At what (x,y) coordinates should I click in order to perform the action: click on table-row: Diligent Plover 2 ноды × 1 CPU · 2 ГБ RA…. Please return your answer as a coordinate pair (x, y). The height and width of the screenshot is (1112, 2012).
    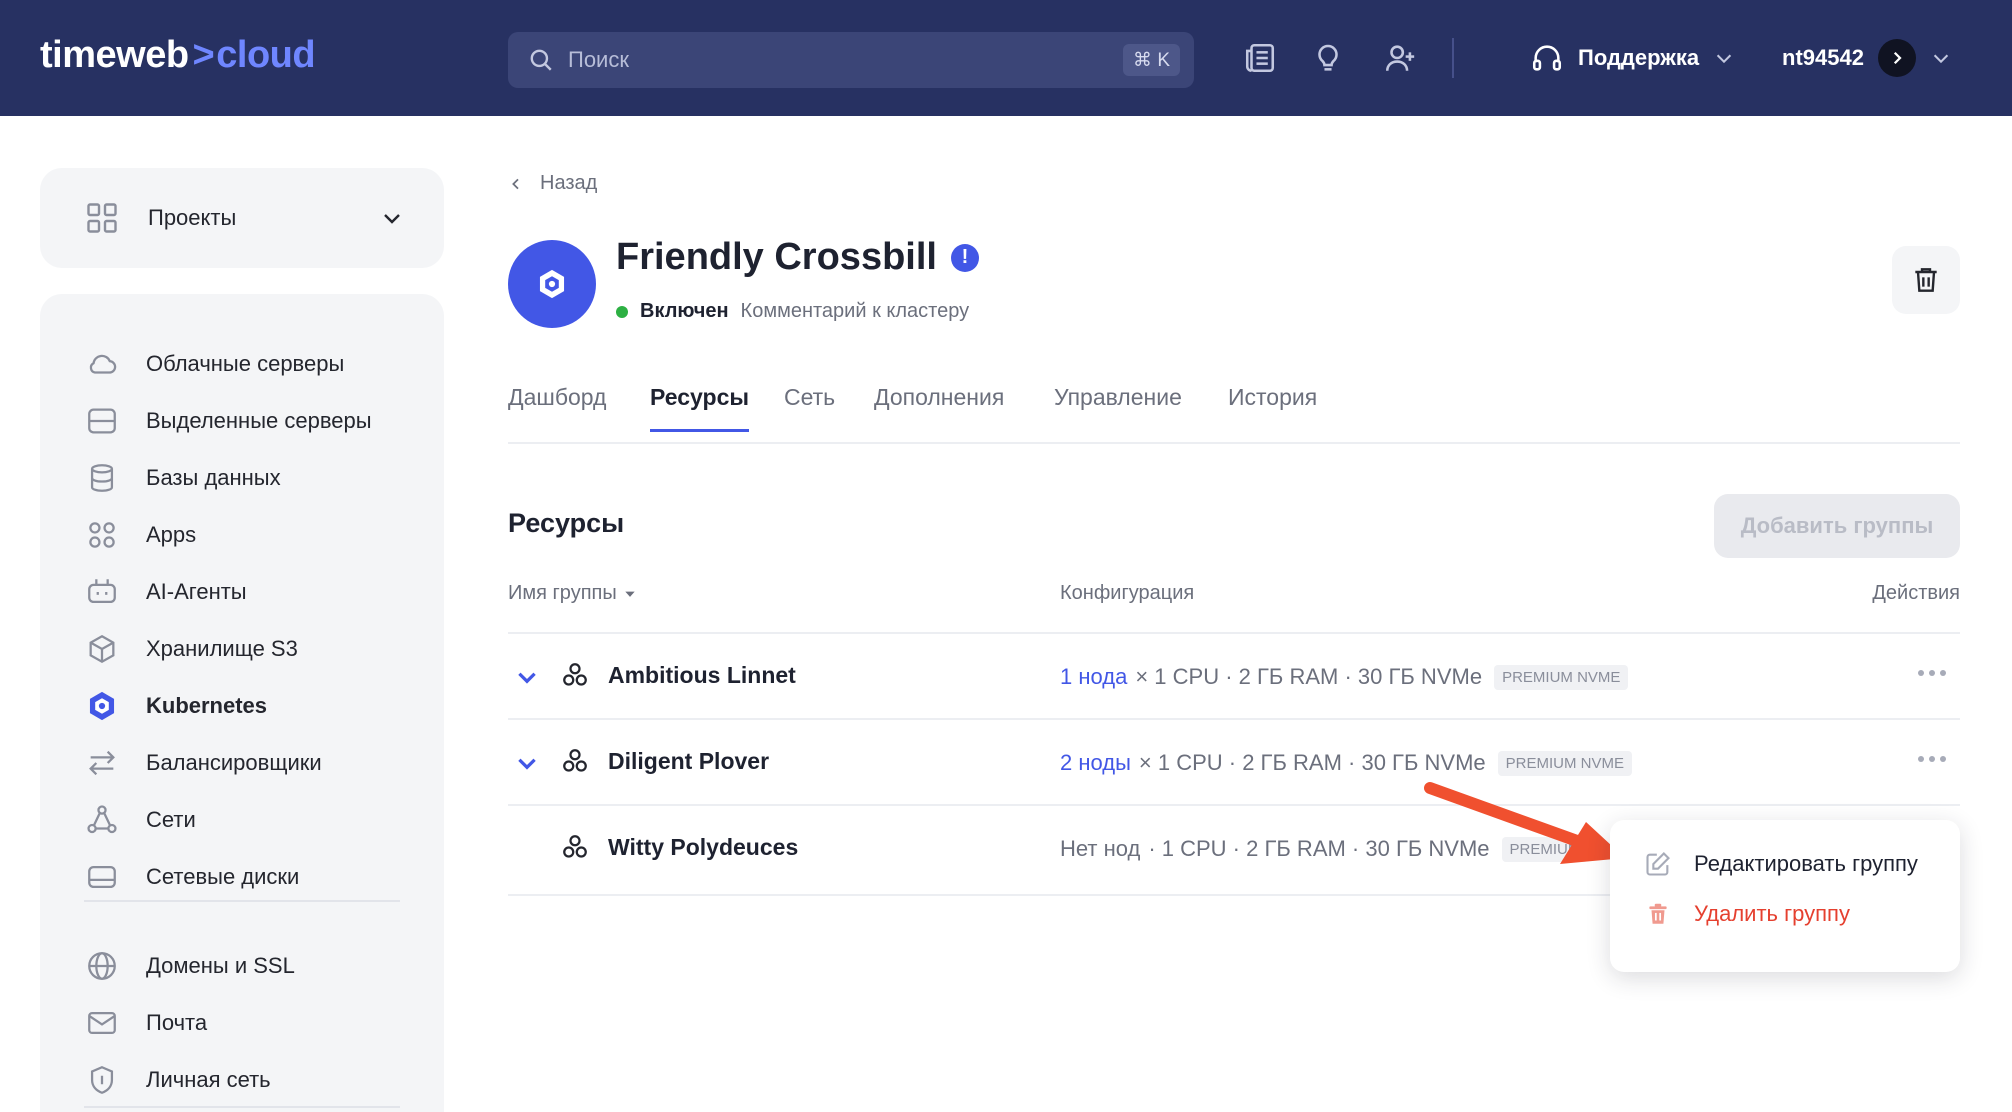
    Looking at the image, I should click on (1234, 761).